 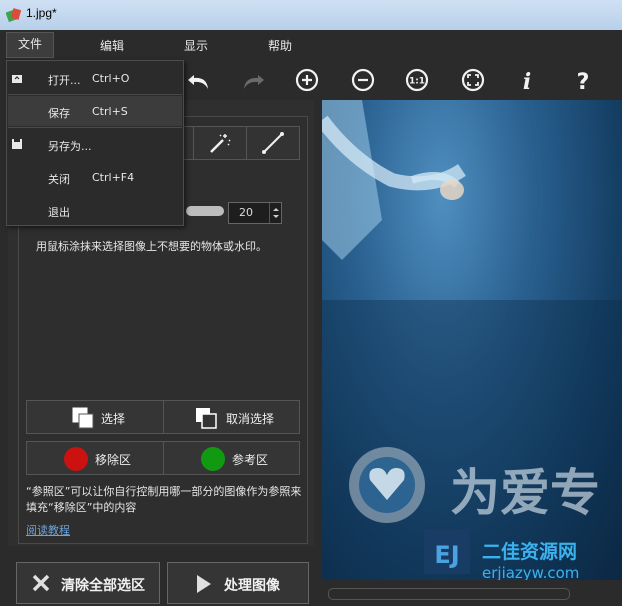 I want to click on green-circle-icon, so click(x=213, y=459).